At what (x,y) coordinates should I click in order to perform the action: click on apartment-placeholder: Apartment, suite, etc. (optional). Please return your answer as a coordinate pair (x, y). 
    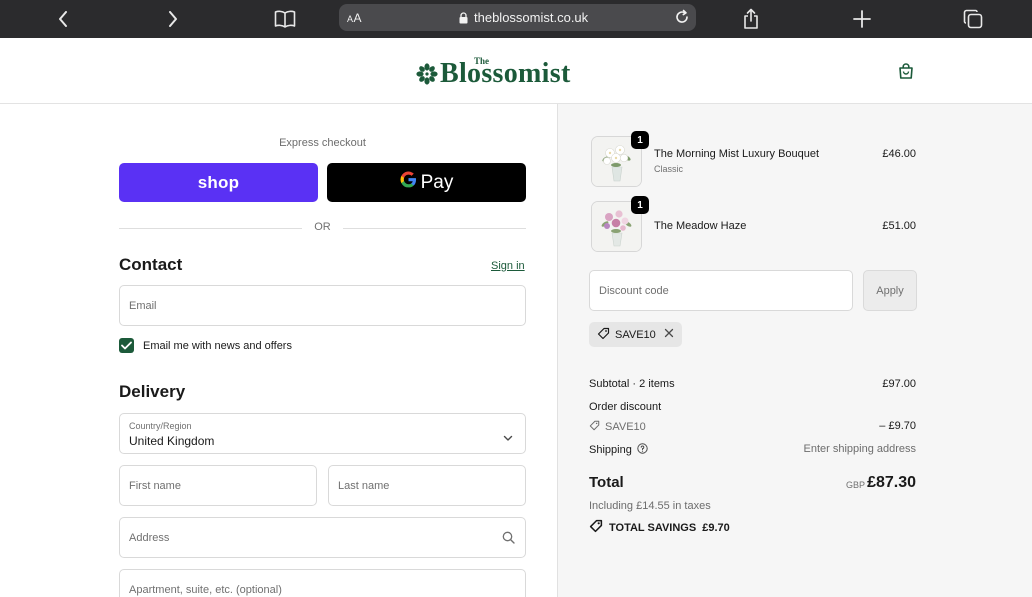
    Looking at the image, I should click on (205, 590).